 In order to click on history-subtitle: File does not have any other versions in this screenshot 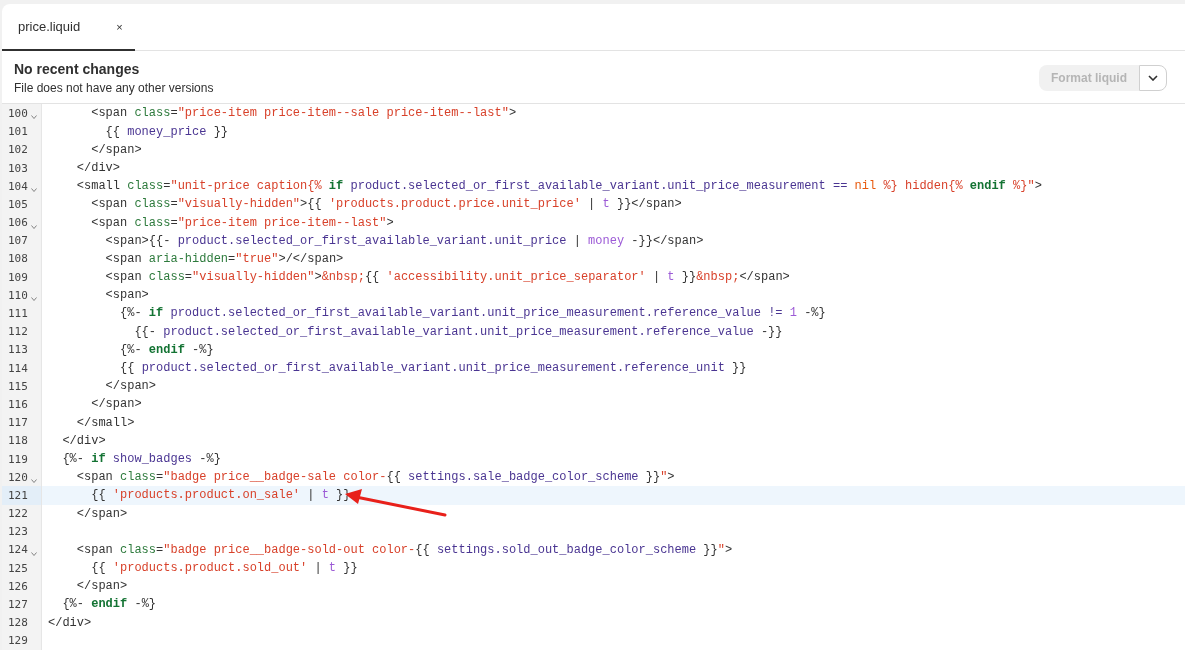, I will do `click(114, 88)`.